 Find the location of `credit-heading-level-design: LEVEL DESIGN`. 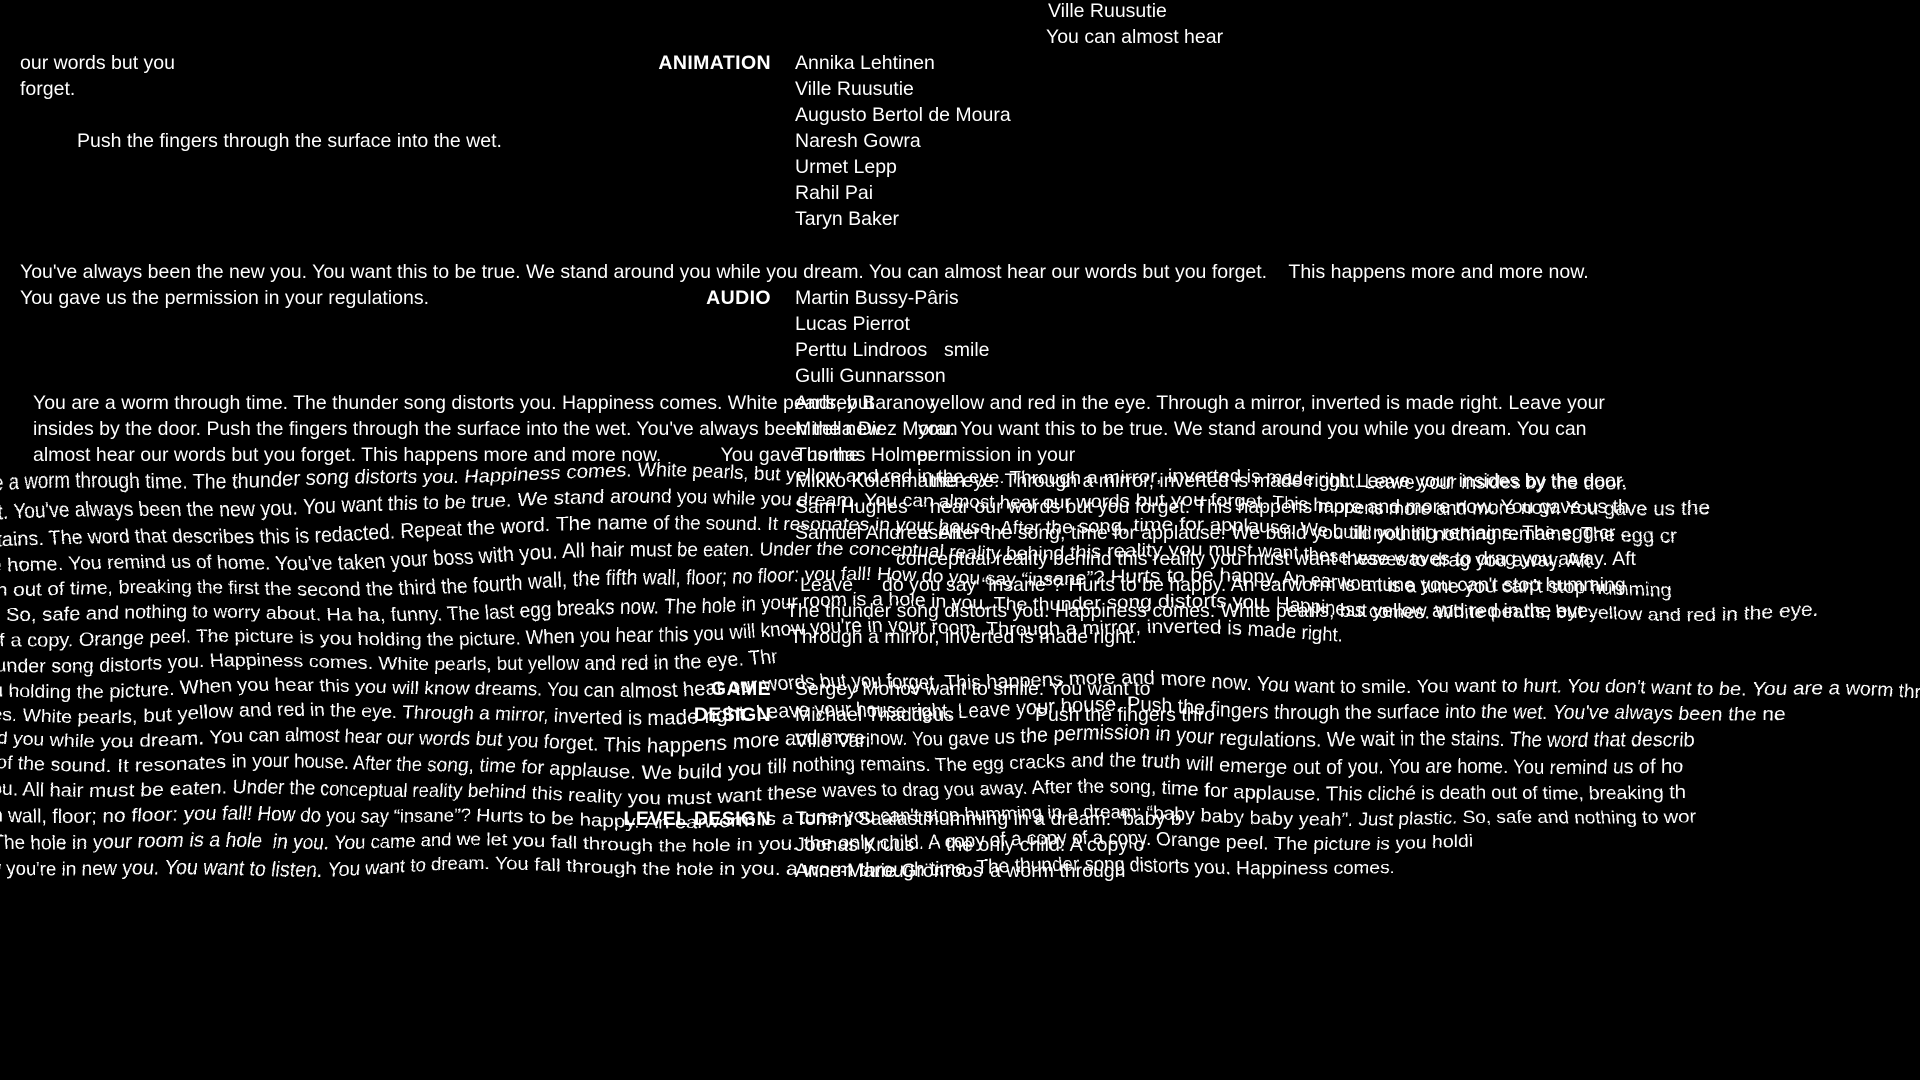

credit-heading-level-design: LEVEL DESIGN is located at coordinates (697, 819).